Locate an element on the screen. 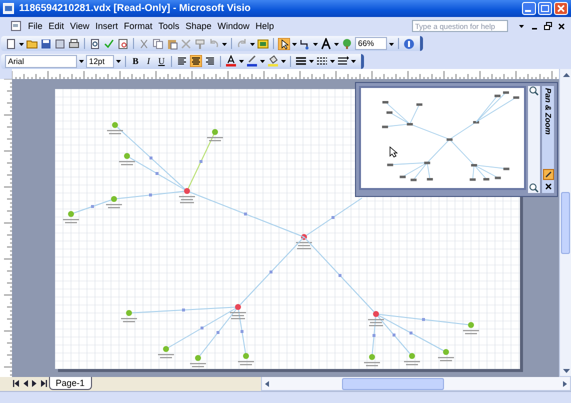 The height and width of the screenshot is (403, 571). font-color-icon is located at coordinates (231, 61).